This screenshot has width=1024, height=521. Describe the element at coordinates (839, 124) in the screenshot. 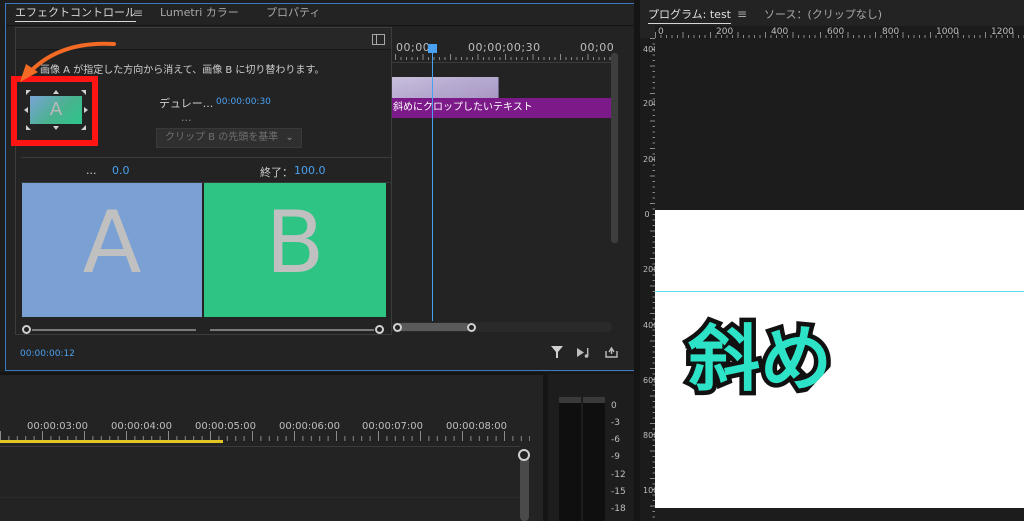

I see `program-canvas-top` at that location.